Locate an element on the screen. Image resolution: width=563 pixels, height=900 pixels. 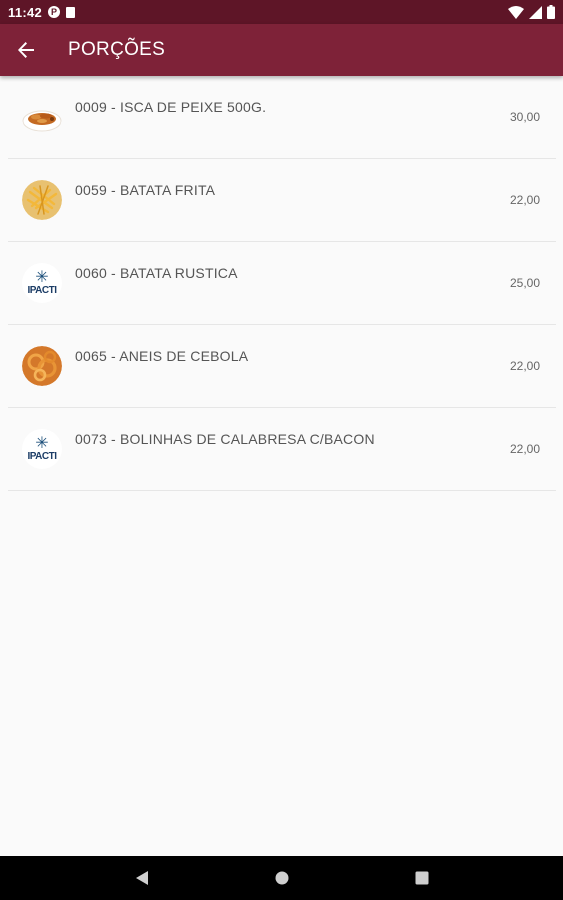
onion-rings-image is located at coordinates (42, 366).